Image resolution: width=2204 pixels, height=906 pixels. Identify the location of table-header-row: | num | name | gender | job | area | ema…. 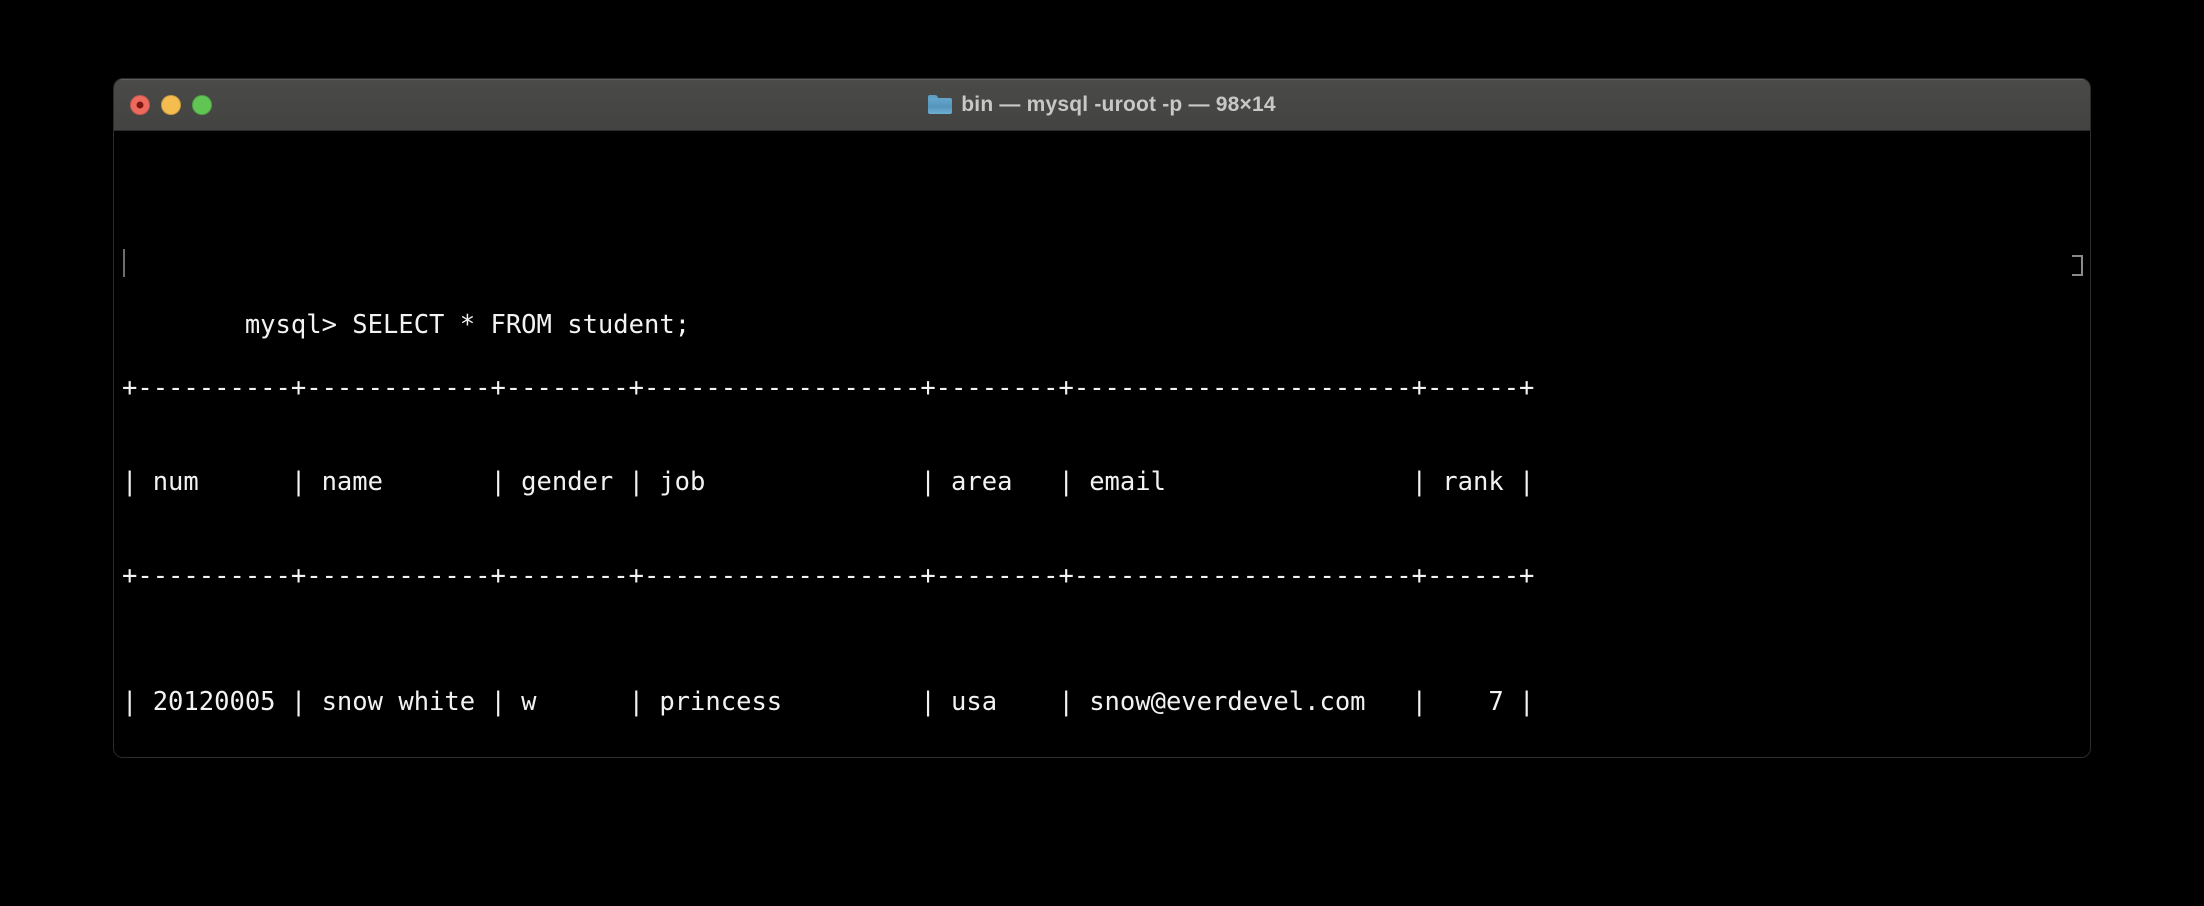
(828, 482).